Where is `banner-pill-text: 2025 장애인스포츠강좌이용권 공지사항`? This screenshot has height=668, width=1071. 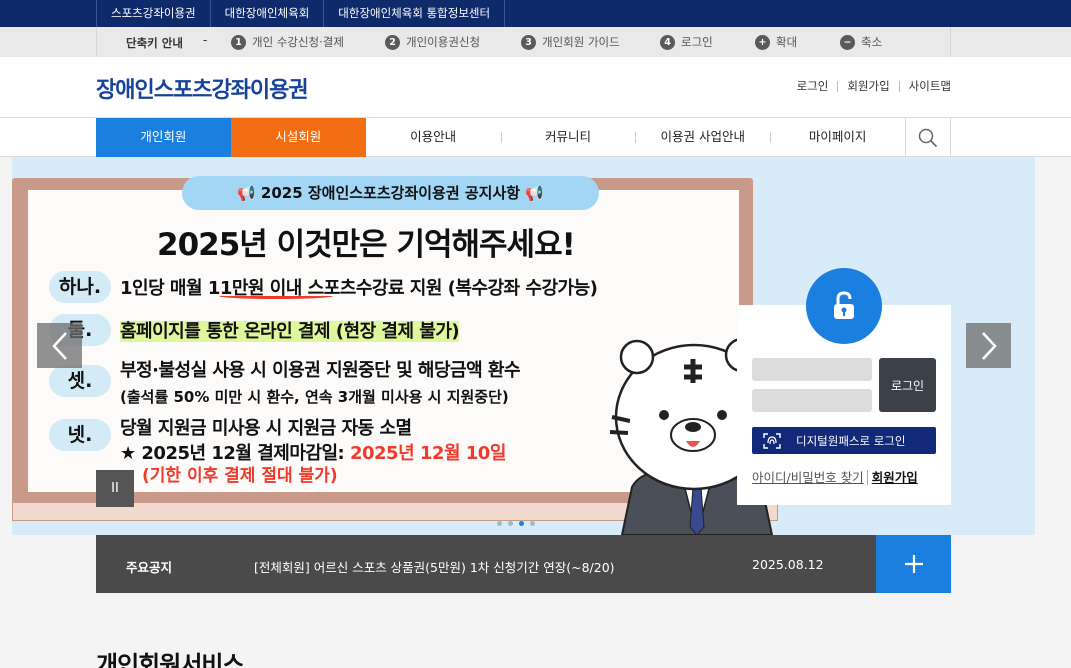
banner-pill-text: 2025 장애인스포츠강좌이용권 공지사항 is located at coordinates (390, 193).